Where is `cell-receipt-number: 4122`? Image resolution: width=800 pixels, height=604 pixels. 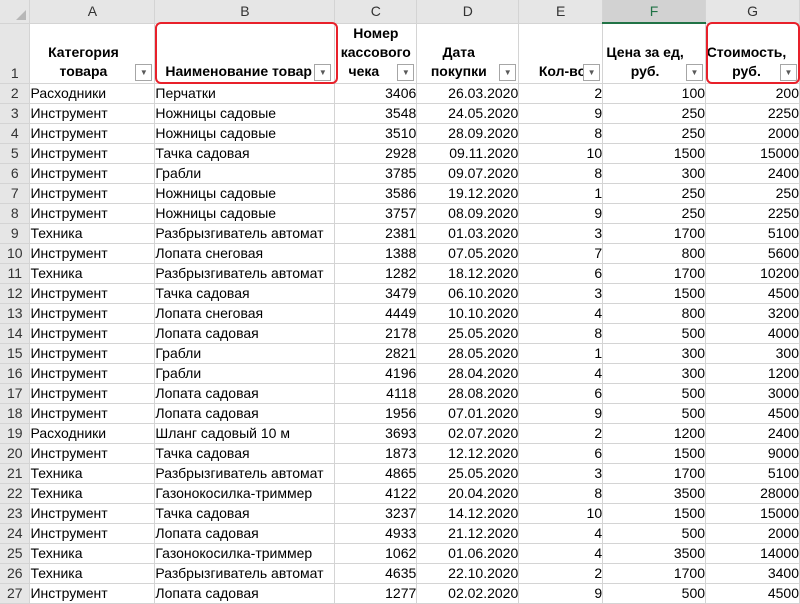 cell-receipt-number: 4122 is located at coordinates (376, 493).